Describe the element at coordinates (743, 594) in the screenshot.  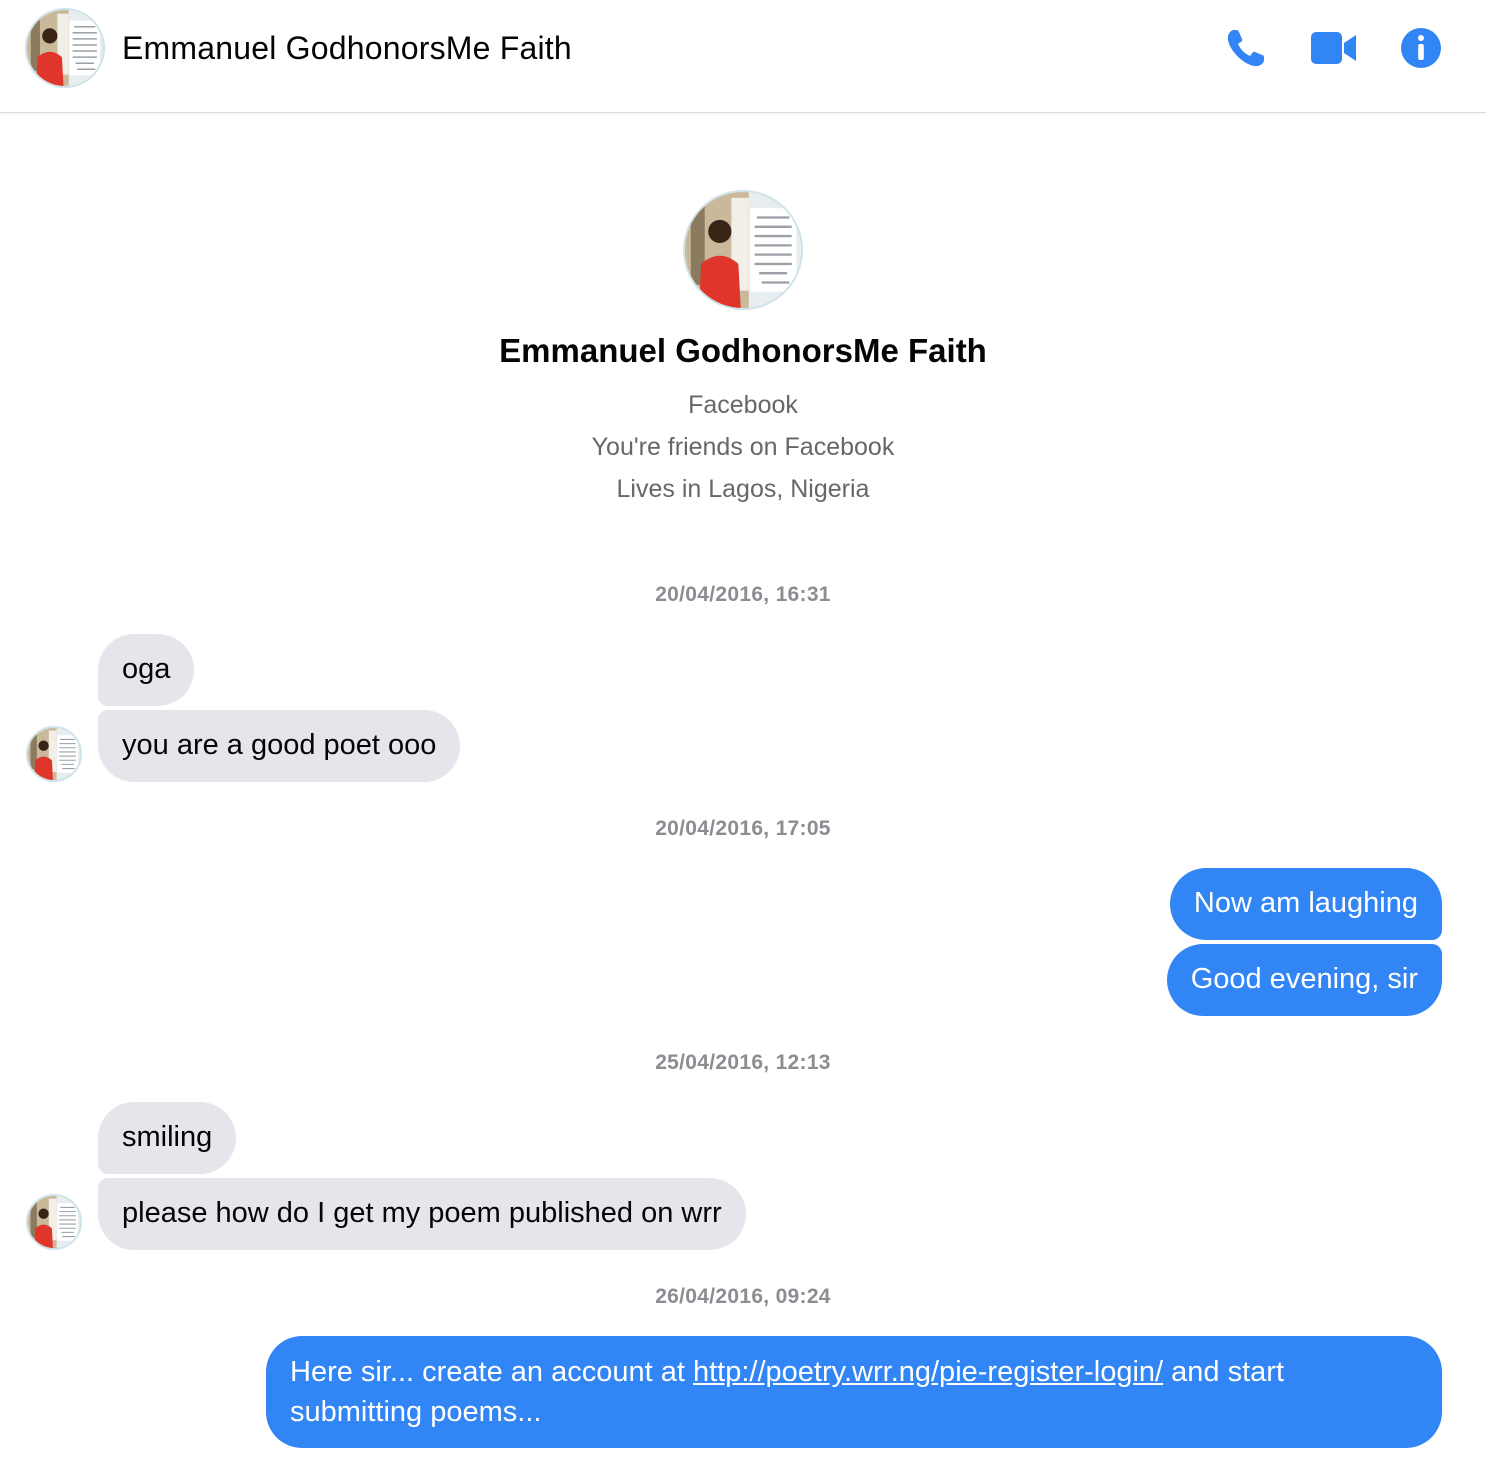
I see `message-timestamp: 20/04/2016, 16:31` at that location.